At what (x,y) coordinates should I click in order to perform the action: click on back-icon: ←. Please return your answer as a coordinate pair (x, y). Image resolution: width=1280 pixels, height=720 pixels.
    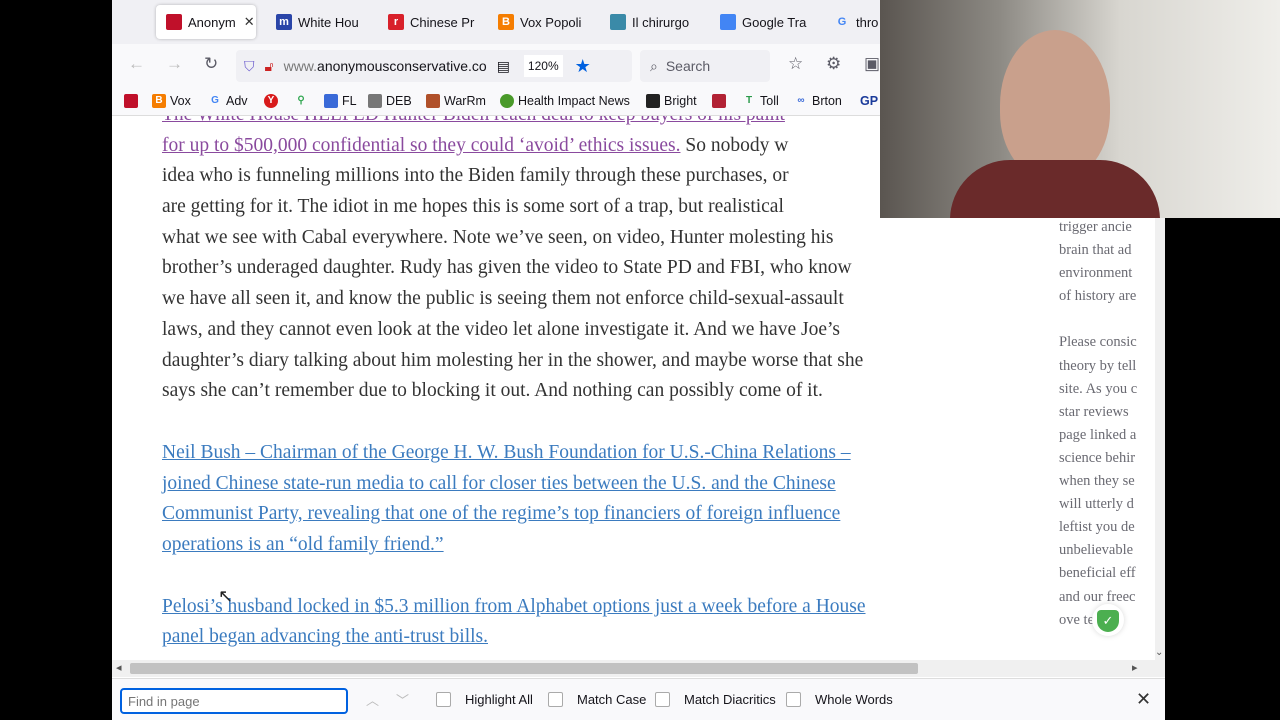
    Looking at the image, I should click on (136, 64).